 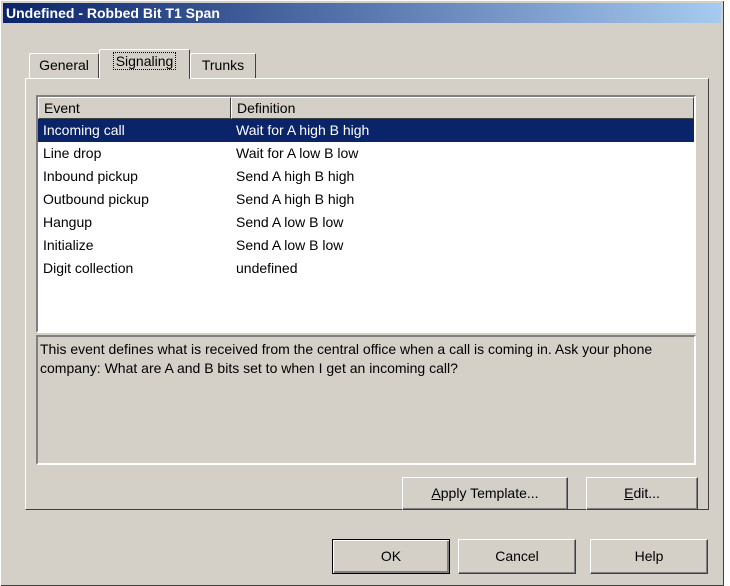 I want to click on event-name: Inbound pickup, so click(x=90, y=176).